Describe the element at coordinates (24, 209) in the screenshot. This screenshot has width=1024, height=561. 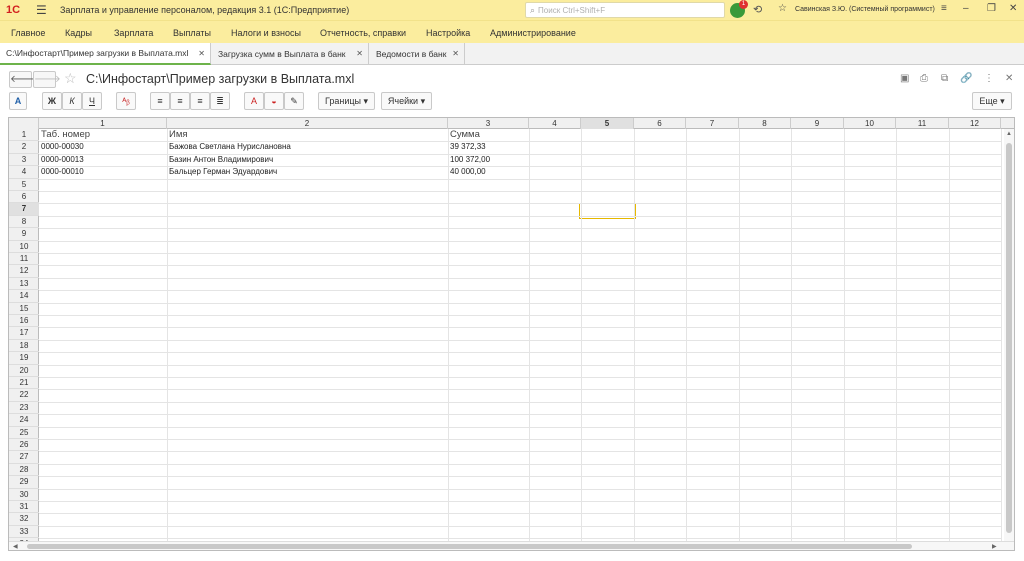
I see `row-header: 7` at that location.